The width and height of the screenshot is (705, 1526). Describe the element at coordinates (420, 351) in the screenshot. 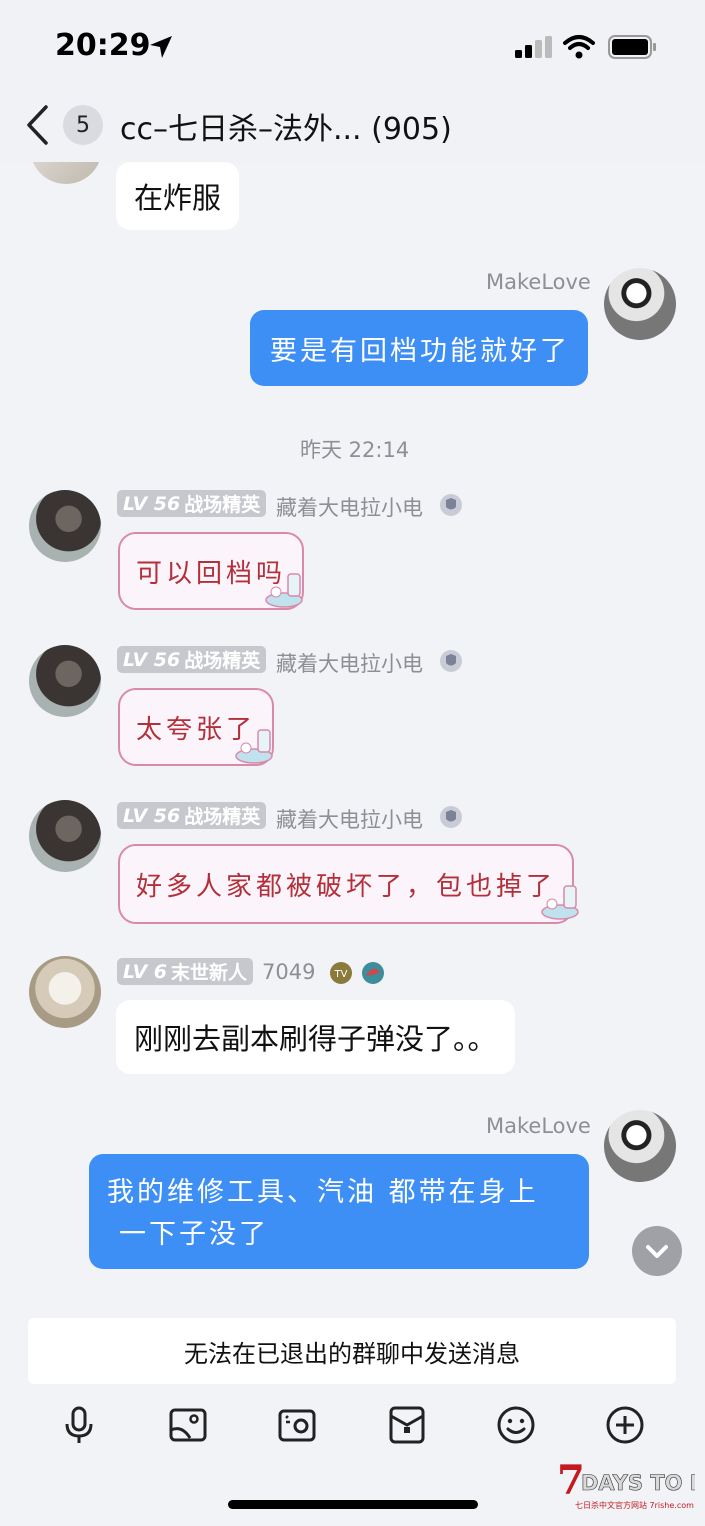

I see `message-text: 要是有回档功能就好了` at that location.